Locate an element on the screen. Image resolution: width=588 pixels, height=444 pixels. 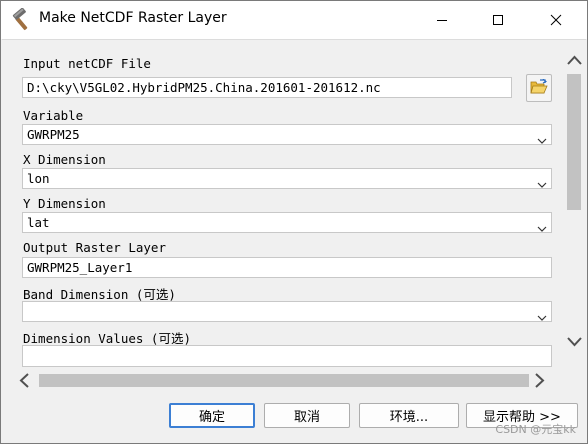
browse-button is located at coordinates (539, 88).